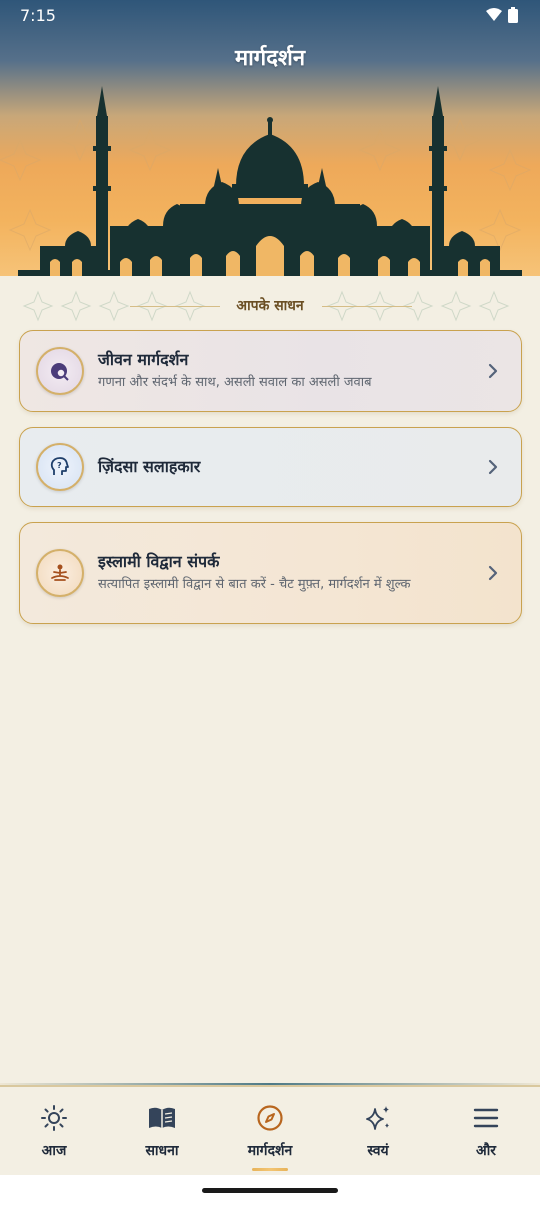 The width and height of the screenshot is (540, 1205). I want to click on nav-item-sadhana: साधना, so click(162, 1131).